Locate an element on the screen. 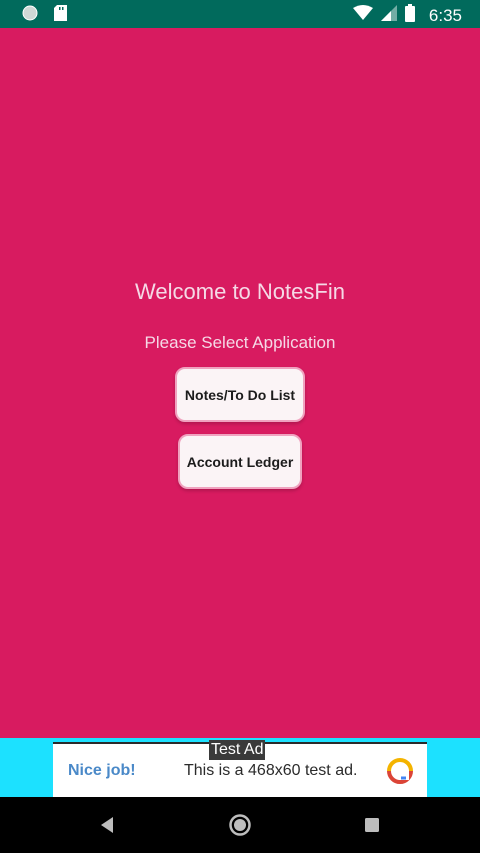  status-bar-right: 6:35 is located at coordinates (407, 15).